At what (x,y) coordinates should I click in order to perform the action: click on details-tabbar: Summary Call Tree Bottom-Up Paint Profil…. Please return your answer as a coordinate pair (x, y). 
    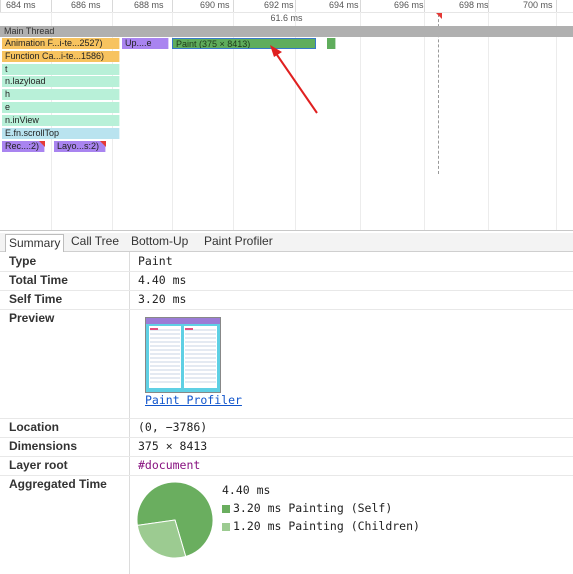
    Looking at the image, I should click on (286, 242).